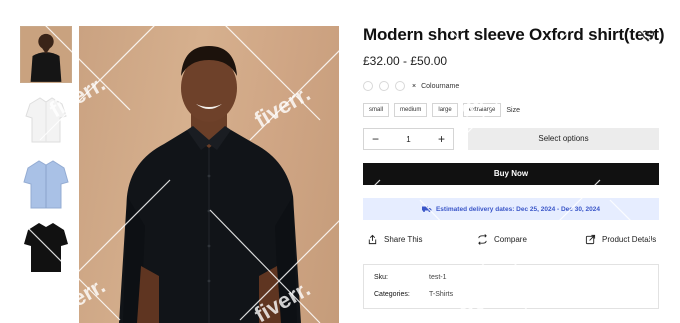 Image resolution: width=680 pixels, height=323 pixels. Describe the element at coordinates (445, 110) in the screenshot. I see `size-option-large: large` at that location.